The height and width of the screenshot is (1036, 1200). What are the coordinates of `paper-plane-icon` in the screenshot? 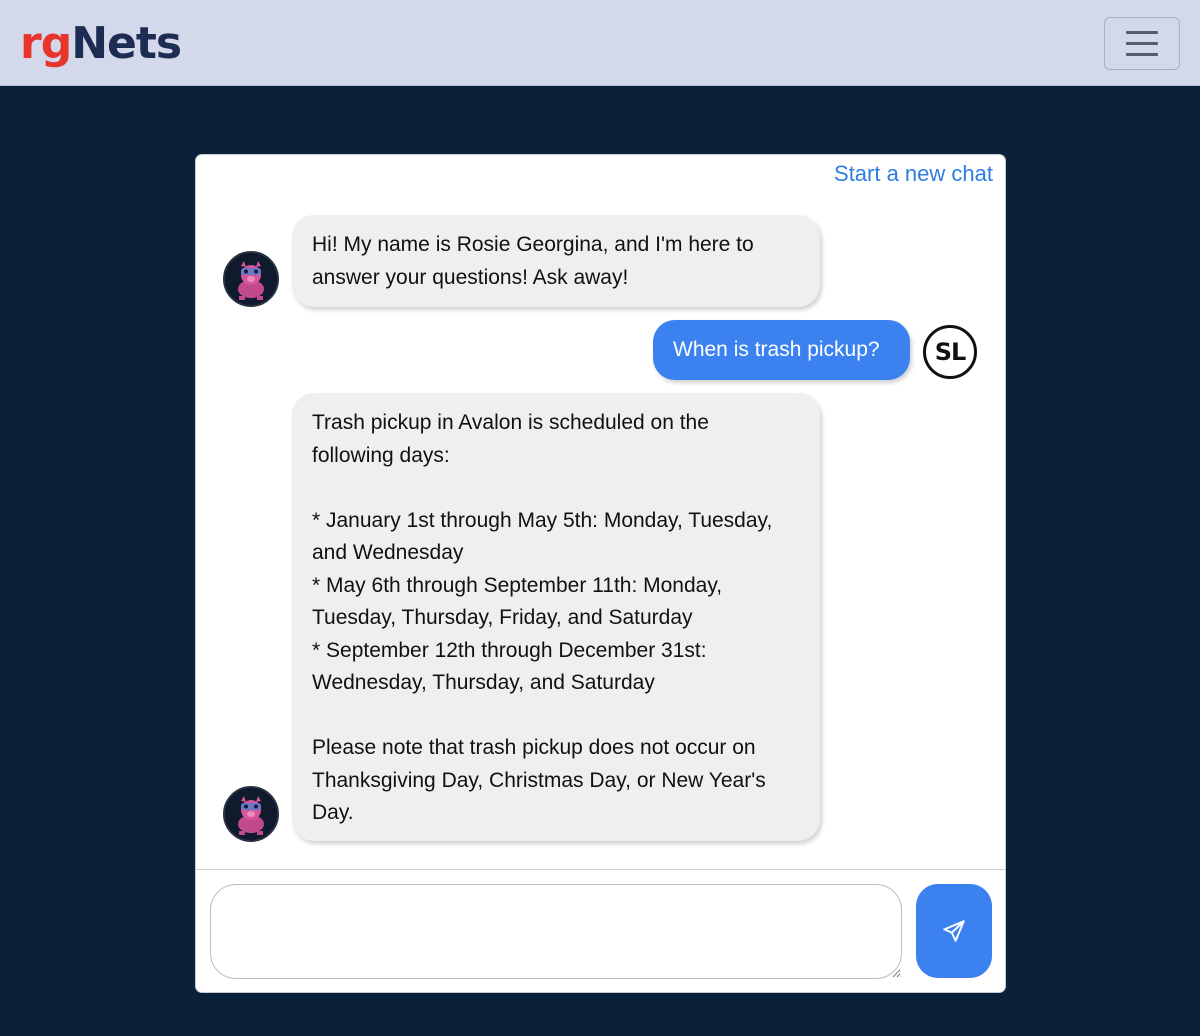 It's located at (954, 931).